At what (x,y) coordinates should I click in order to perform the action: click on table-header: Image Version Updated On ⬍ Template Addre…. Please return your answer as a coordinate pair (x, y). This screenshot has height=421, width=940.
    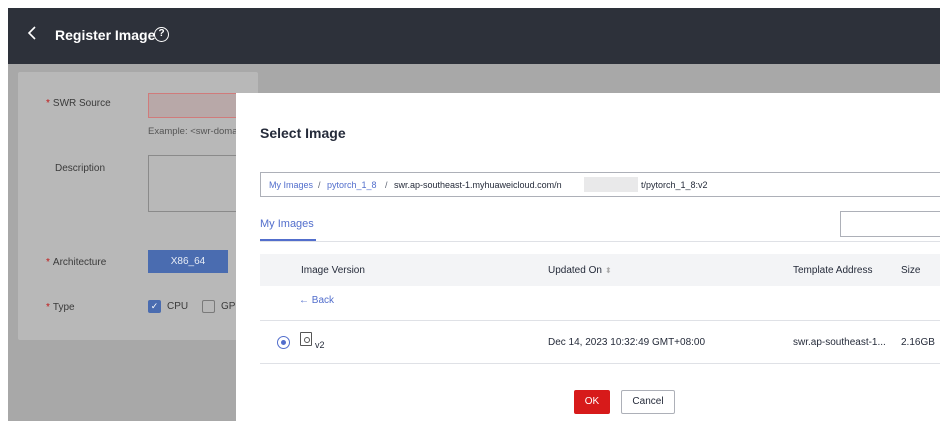
    Looking at the image, I should click on (600, 270).